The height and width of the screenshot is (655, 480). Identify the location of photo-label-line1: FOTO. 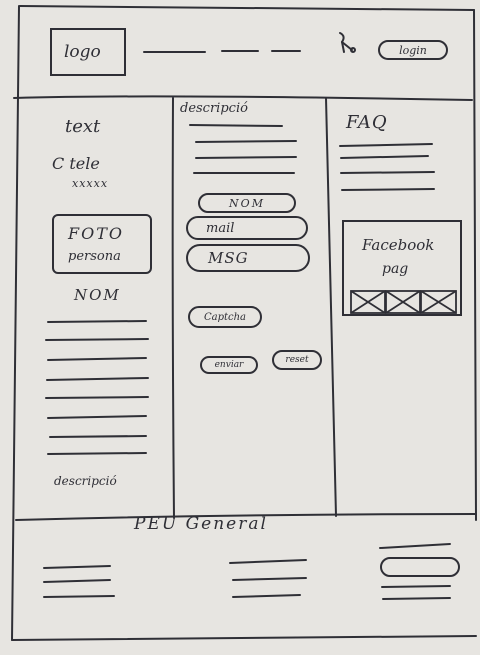
(96, 233).